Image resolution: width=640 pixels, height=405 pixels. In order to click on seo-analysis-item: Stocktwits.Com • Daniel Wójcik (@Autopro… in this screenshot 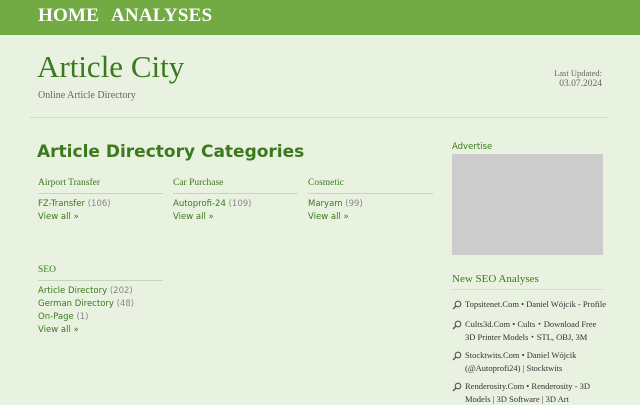, I will do `click(529, 361)`.